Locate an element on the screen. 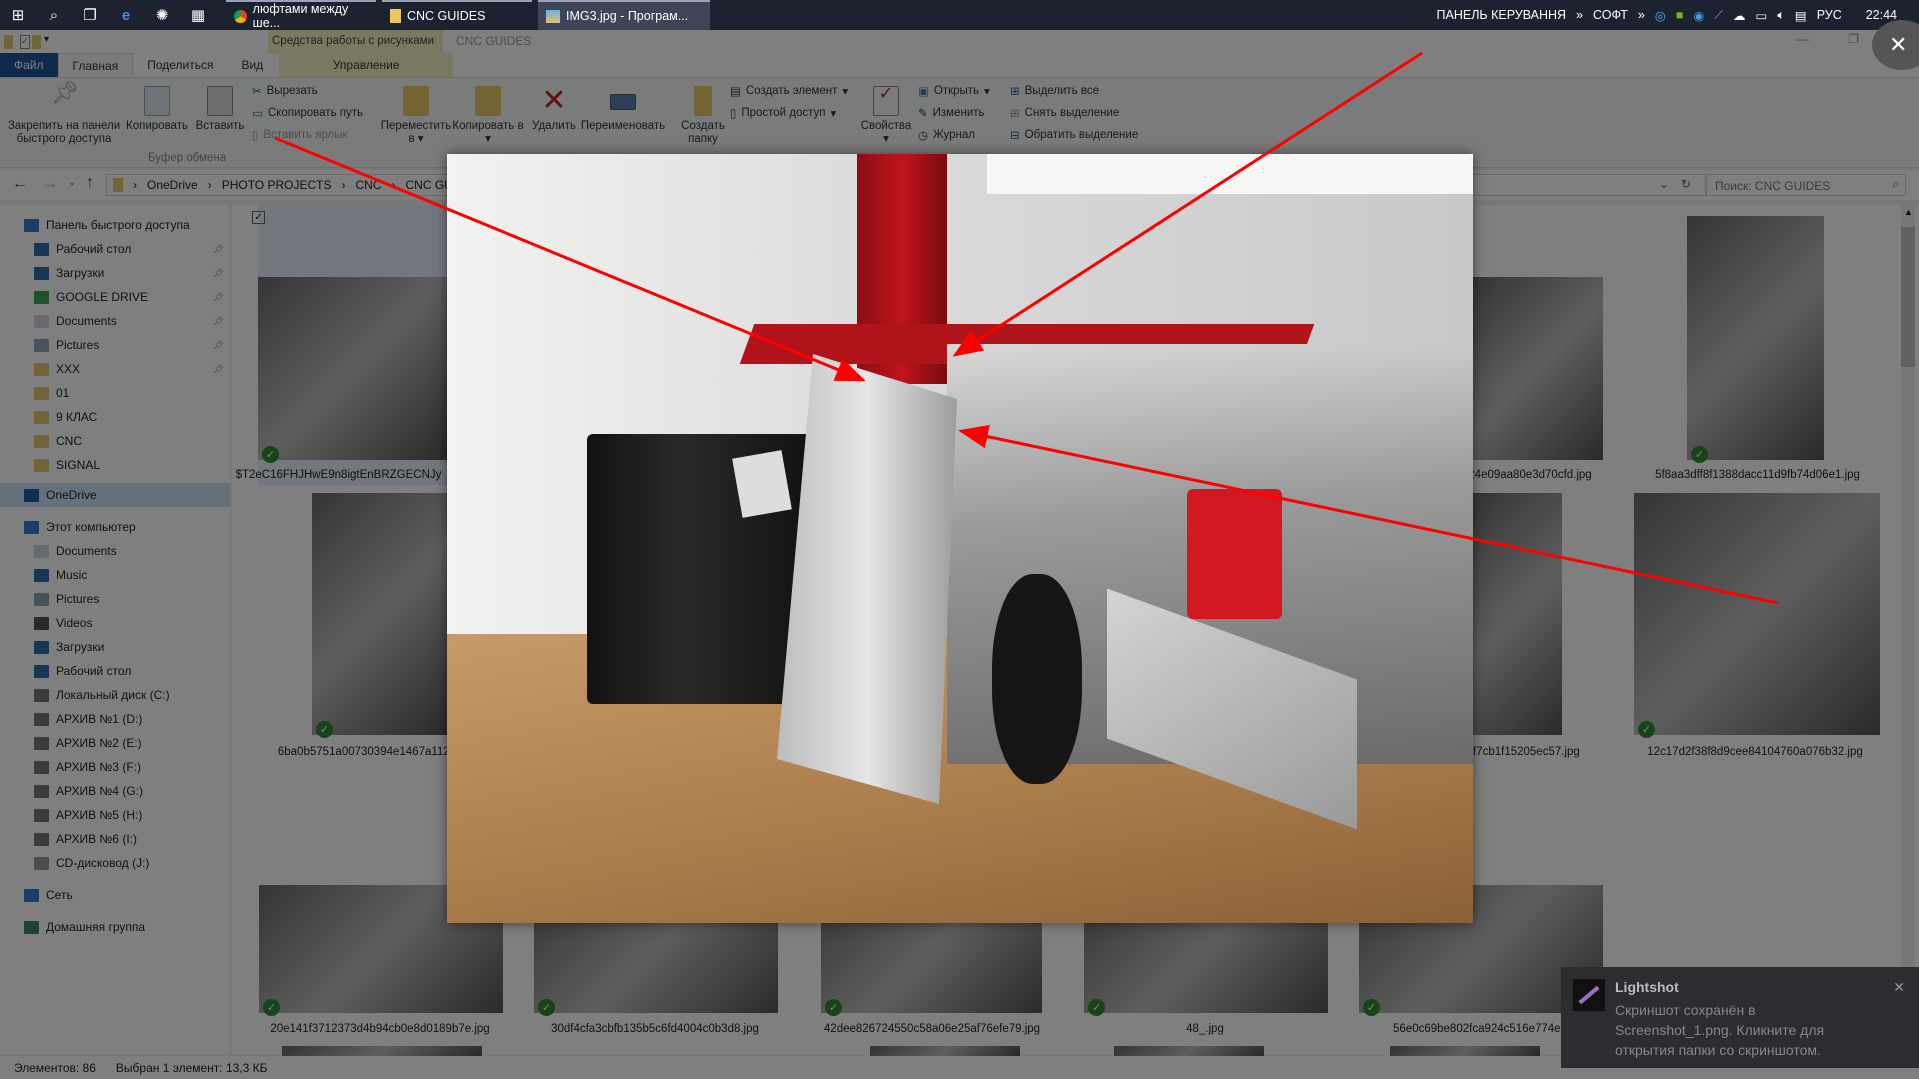 The width and height of the screenshot is (1919, 1079). notification-title: Lightshot is located at coordinates (1647, 987).